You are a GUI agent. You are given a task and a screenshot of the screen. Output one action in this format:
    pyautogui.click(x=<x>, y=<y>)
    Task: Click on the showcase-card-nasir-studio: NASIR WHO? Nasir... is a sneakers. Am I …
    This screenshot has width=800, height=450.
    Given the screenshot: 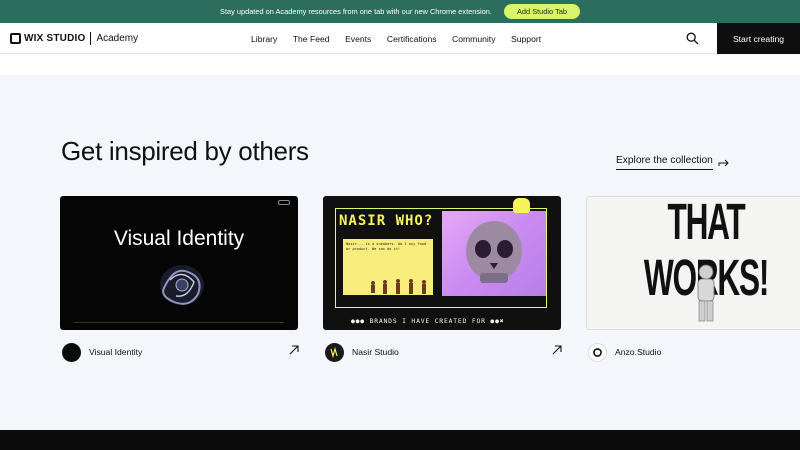 What is the action you would take?
    pyautogui.click(x=442, y=263)
    